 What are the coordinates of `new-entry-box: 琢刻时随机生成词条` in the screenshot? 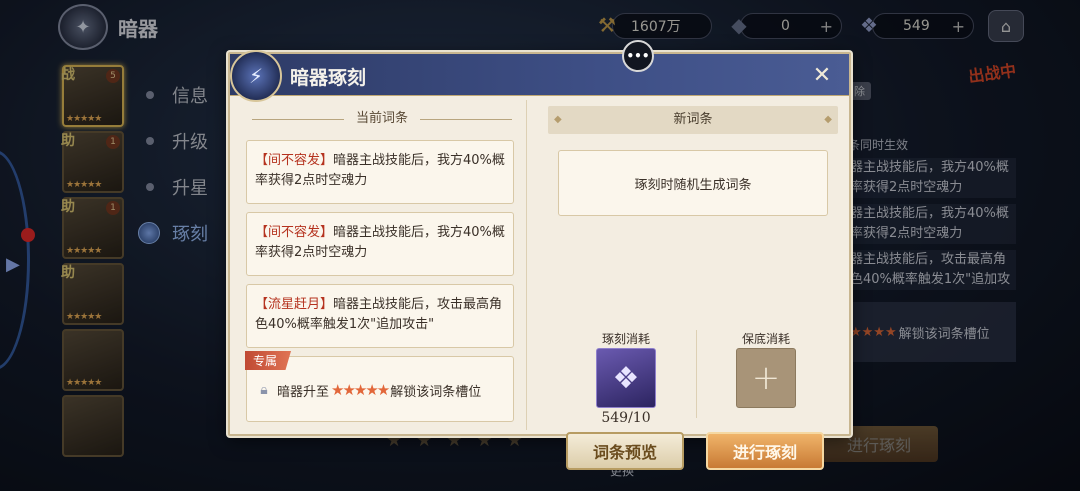 It's located at (693, 183).